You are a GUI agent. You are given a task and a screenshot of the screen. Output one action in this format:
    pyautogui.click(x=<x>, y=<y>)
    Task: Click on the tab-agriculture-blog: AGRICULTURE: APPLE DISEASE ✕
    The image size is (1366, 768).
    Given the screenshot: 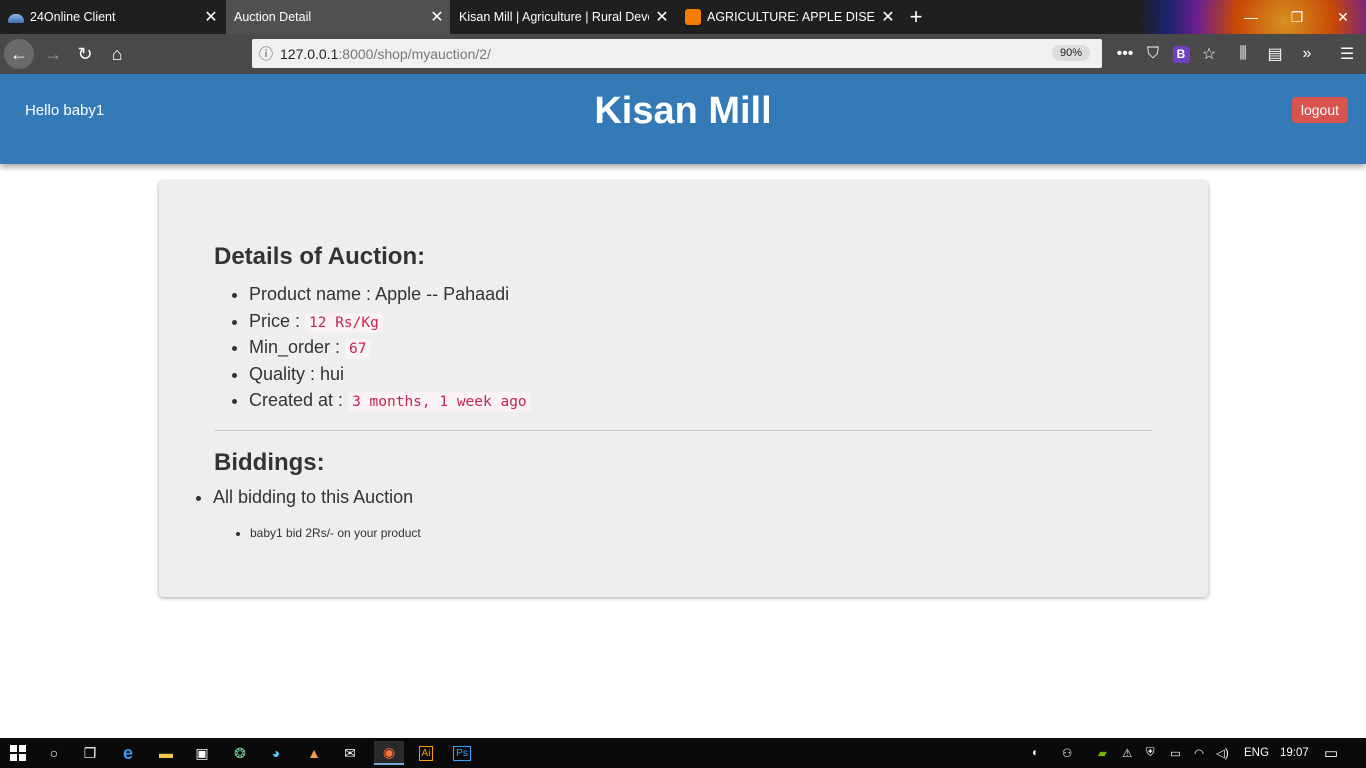 What is the action you would take?
    pyautogui.click(x=789, y=17)
    